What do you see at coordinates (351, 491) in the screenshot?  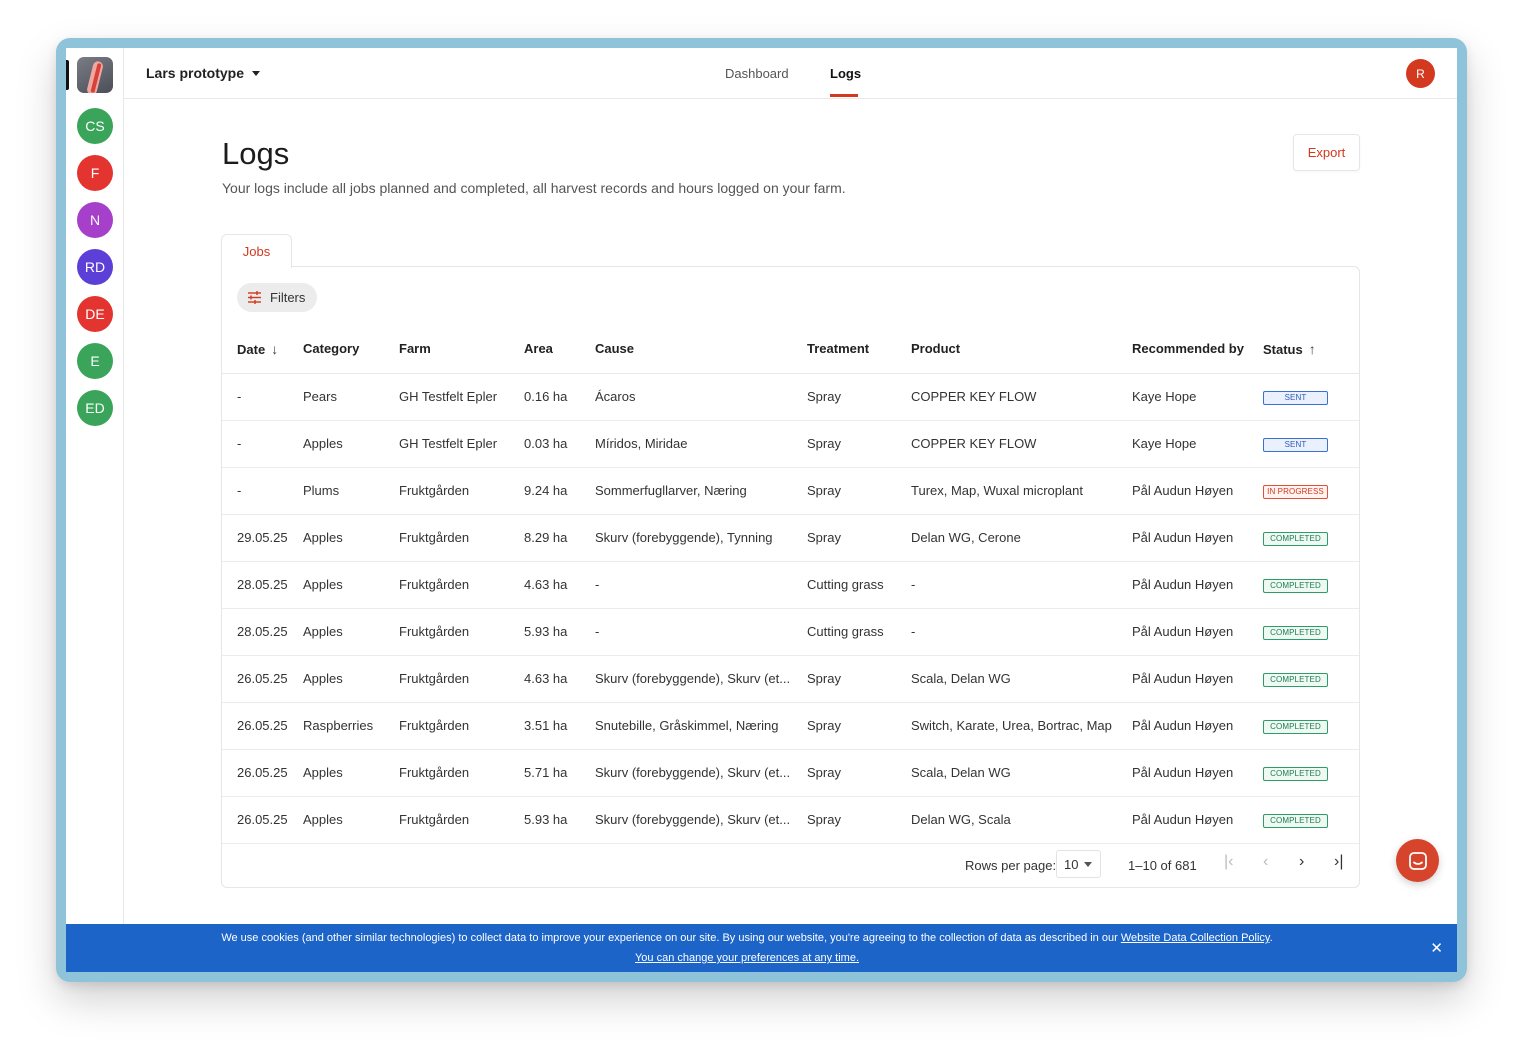 I see `cell-category: Plums` at bounding box center [351, 491].